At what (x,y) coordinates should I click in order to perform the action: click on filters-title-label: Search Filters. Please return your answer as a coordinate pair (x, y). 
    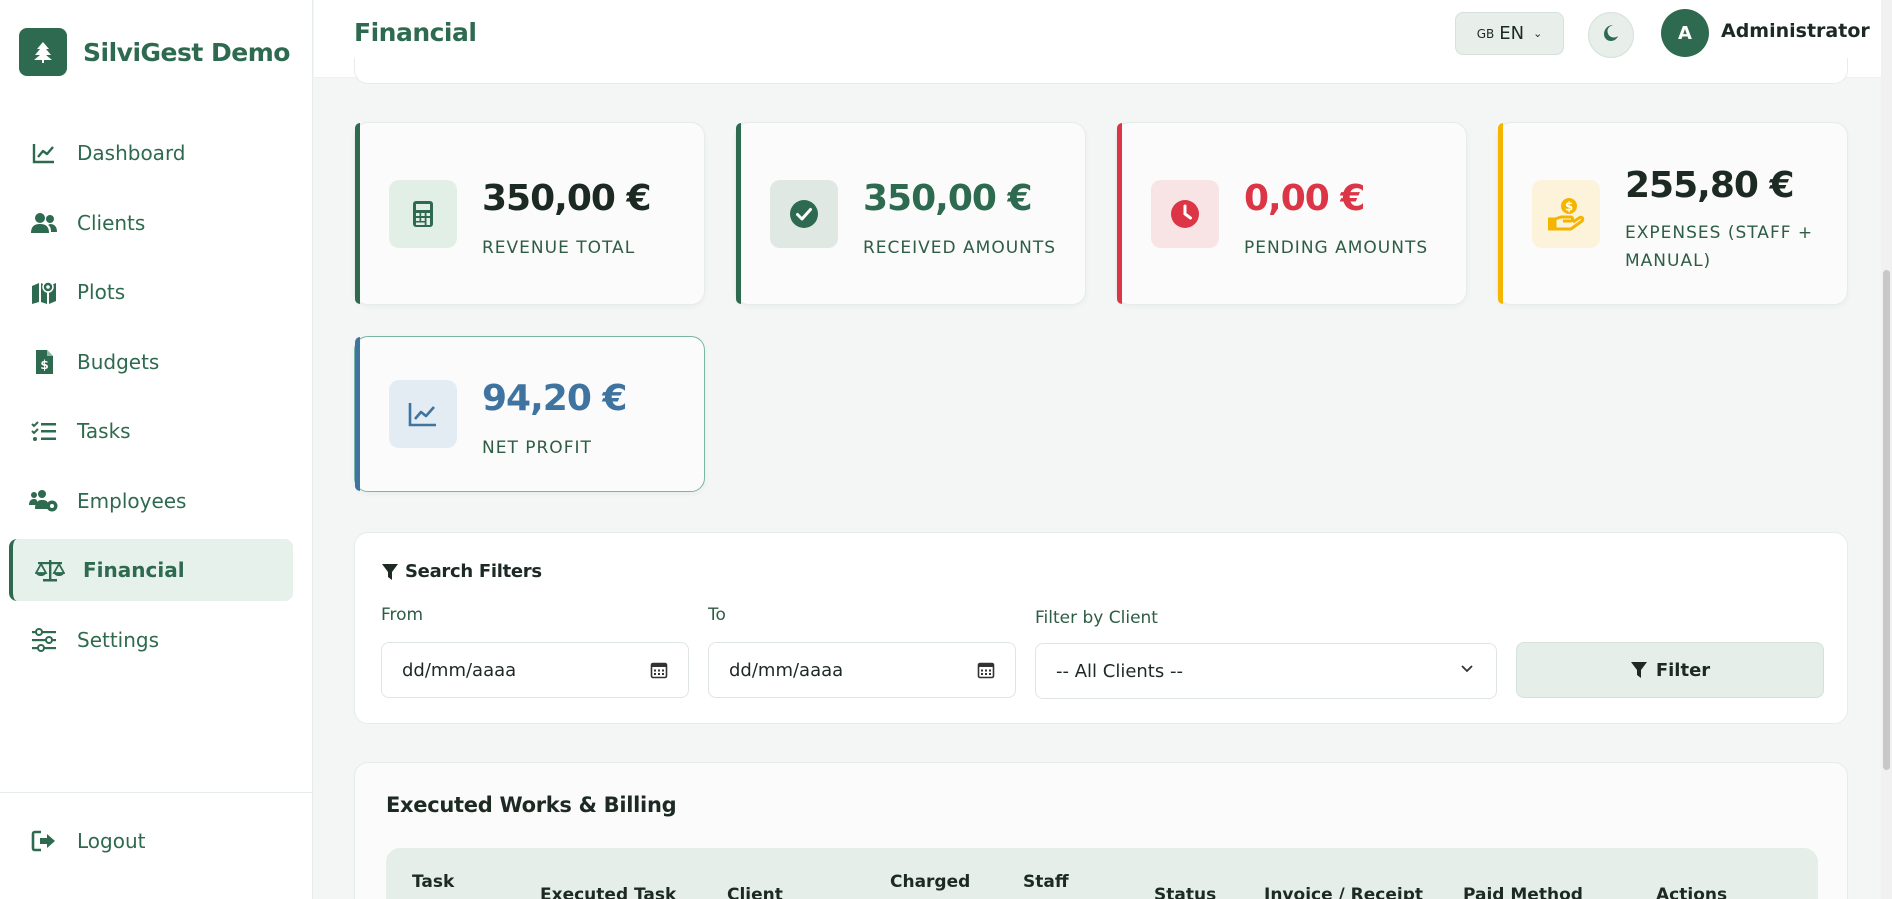
    Looking at the image, I should click on (473, 571).